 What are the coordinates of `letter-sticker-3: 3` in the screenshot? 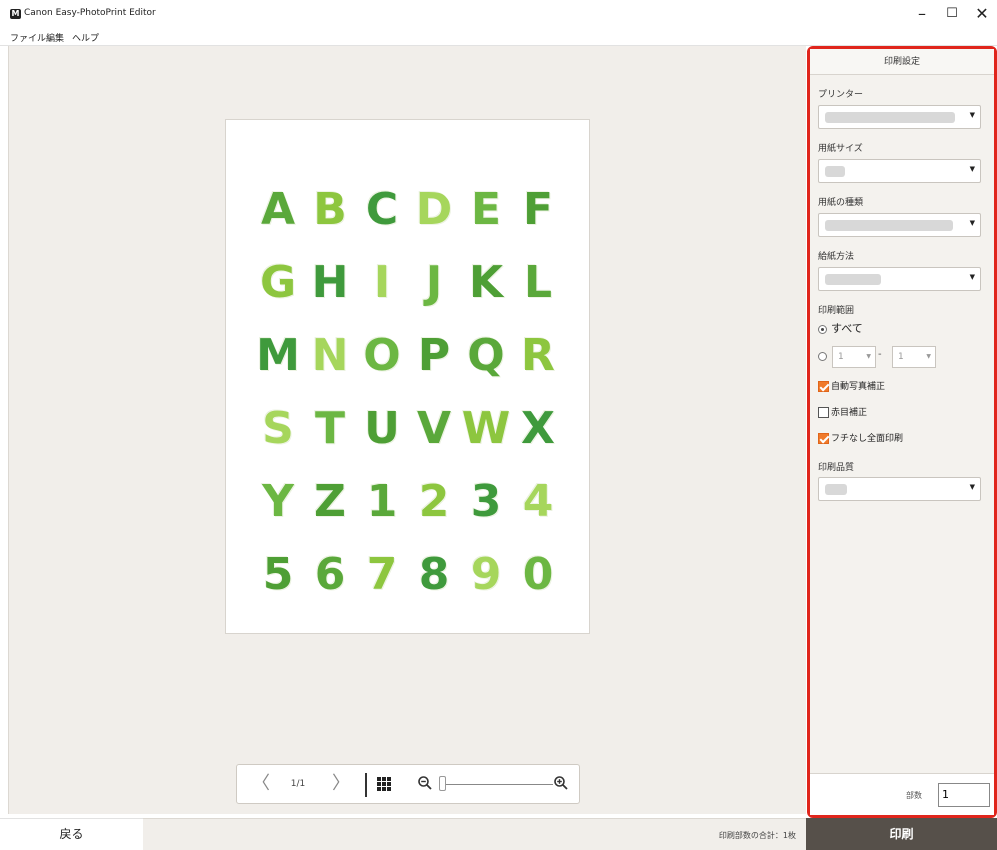 It's located at (486, 501).